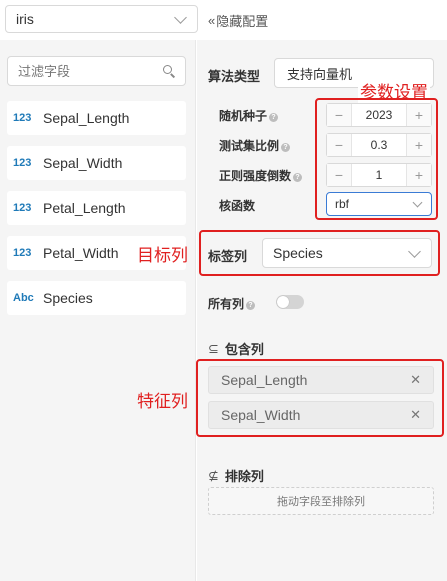 This screenshot has height=581, width=447. I want to click on chevron-down-icon, so click(180, 17).